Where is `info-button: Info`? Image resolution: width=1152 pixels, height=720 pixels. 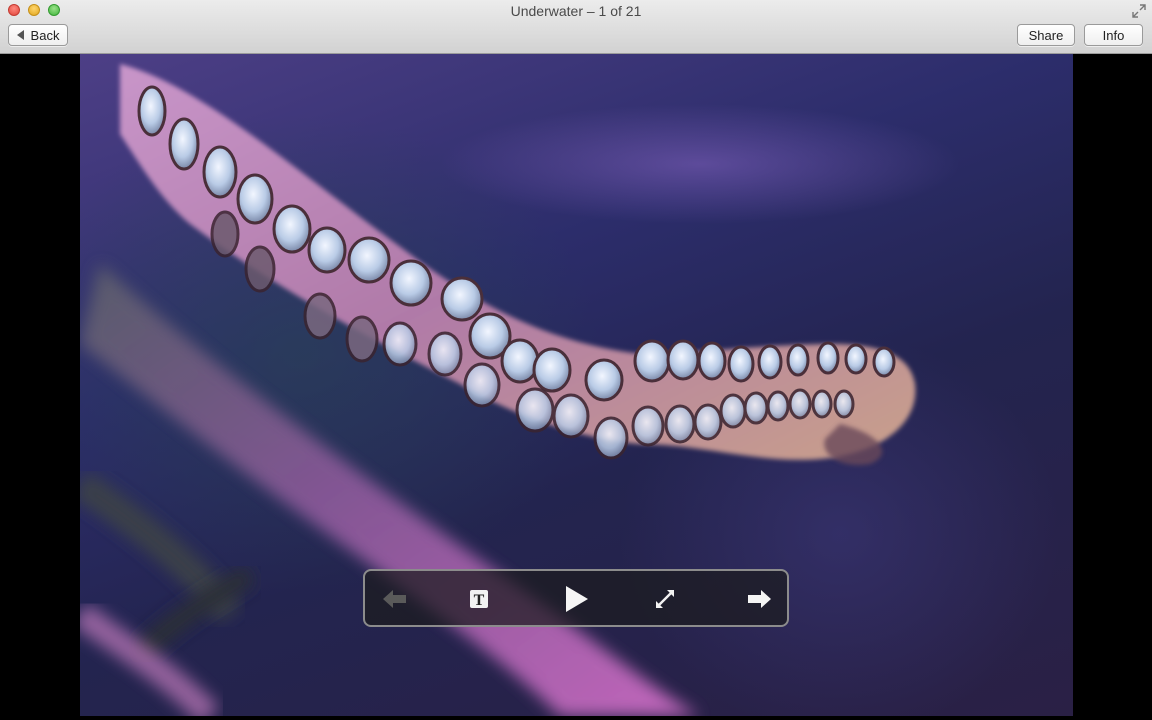 info-button: Info is located at coordinates (1113, 35).